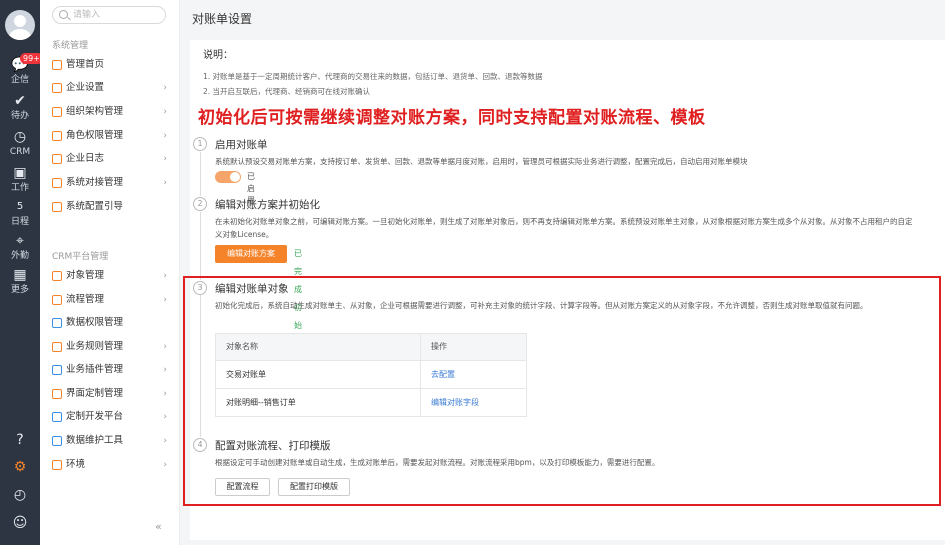  Describe the element at coordinates (20, 215) in the screenshot. I see `rail-item-schedule: 5 日程` at that location.